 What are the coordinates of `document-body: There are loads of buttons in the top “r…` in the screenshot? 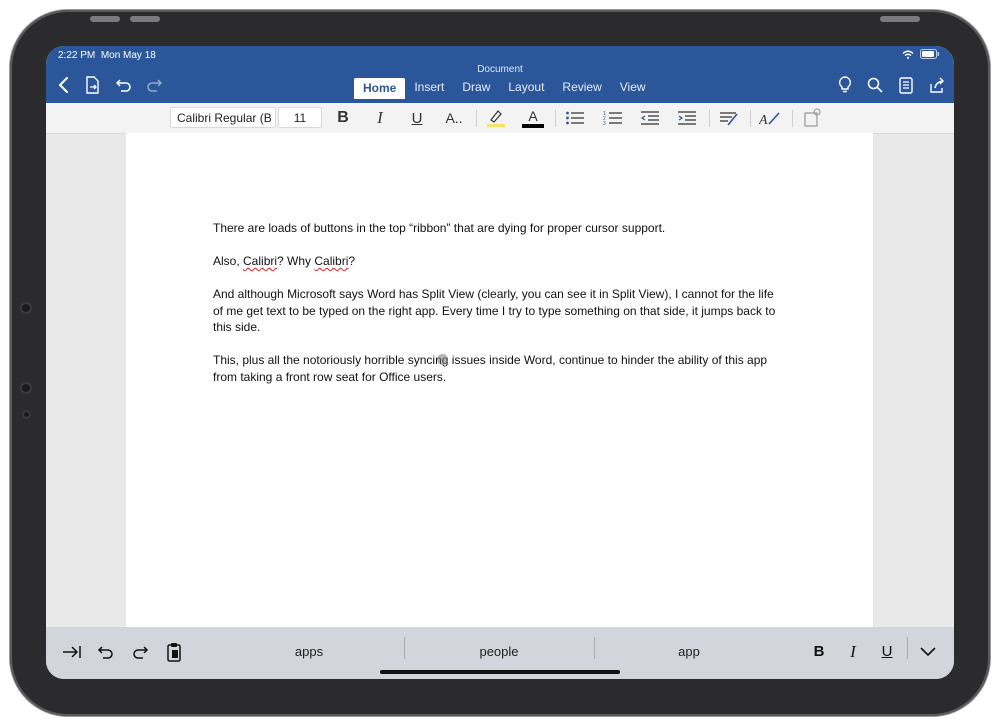 It's located at (498, 311).